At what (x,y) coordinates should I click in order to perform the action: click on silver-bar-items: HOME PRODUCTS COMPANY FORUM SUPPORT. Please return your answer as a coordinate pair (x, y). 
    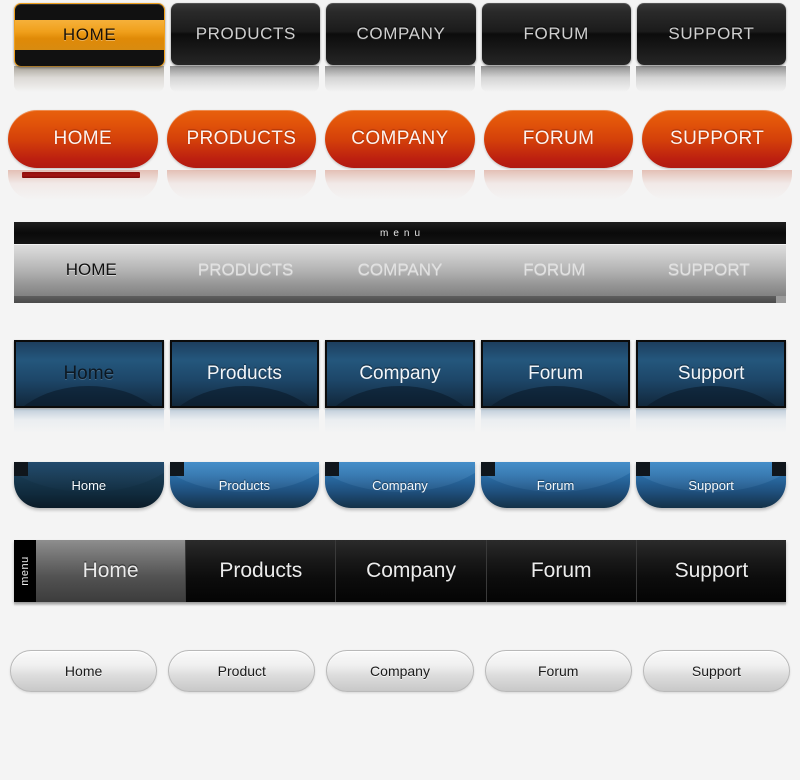
    Looking at the image, I should click on (400, 270).